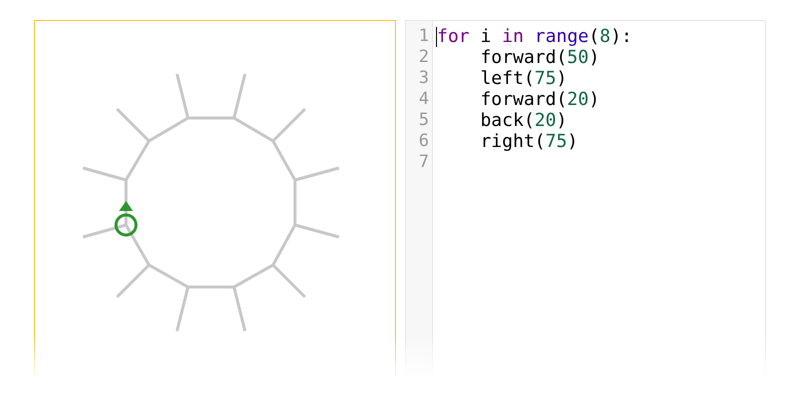 The image size is (800, 400). Describe the element at coordinates (424, 141) in the screenshot. I see `line-number: 6` at that location.